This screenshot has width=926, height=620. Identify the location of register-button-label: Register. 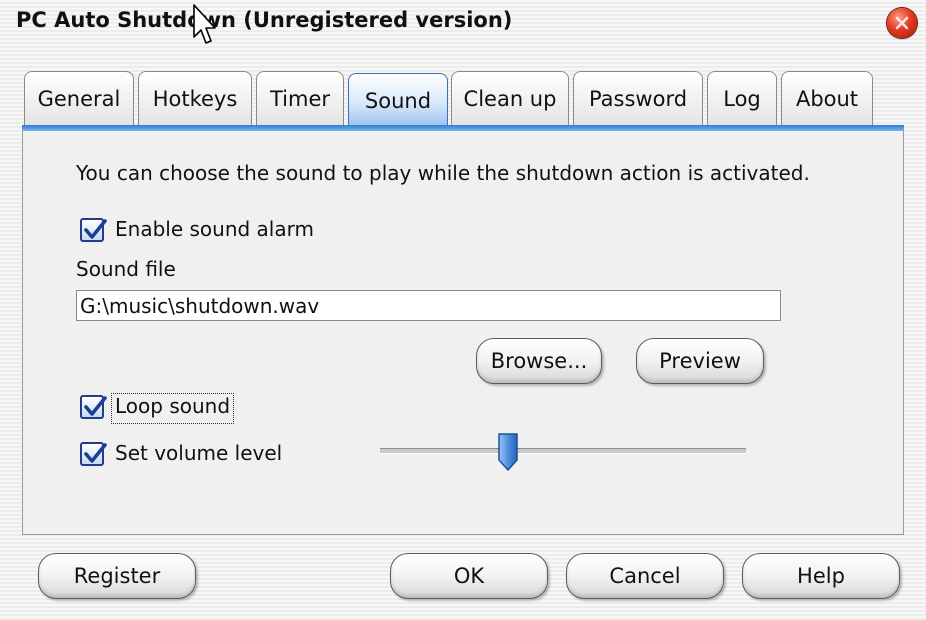
(117, 576).